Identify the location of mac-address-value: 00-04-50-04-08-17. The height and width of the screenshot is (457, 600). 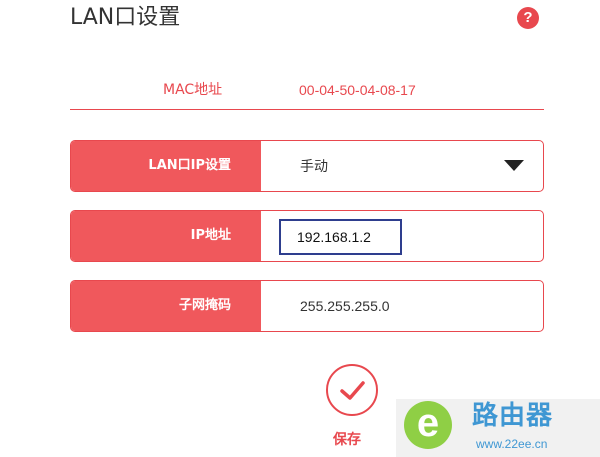
(357, 90).